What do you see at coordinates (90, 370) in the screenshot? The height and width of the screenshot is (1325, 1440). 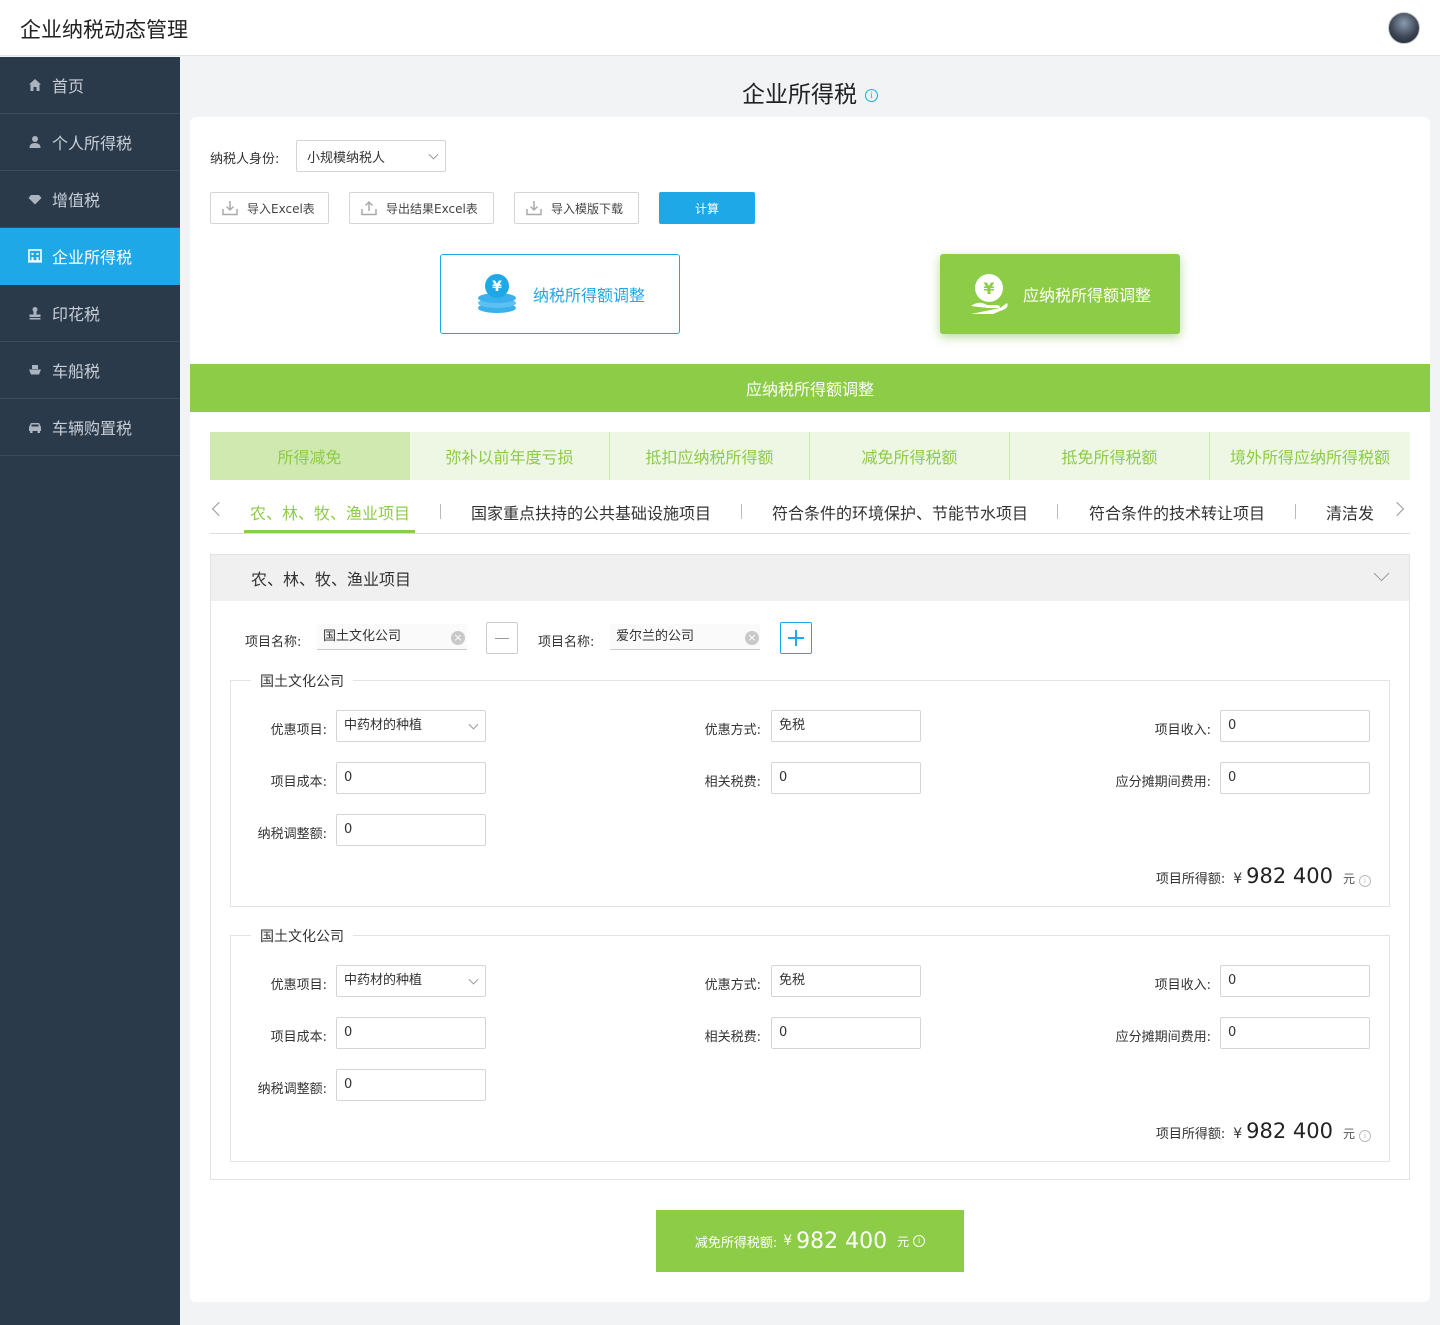 I see `sidebar-item-vessel-tax: 车船税` at bounding box center [90, 370].